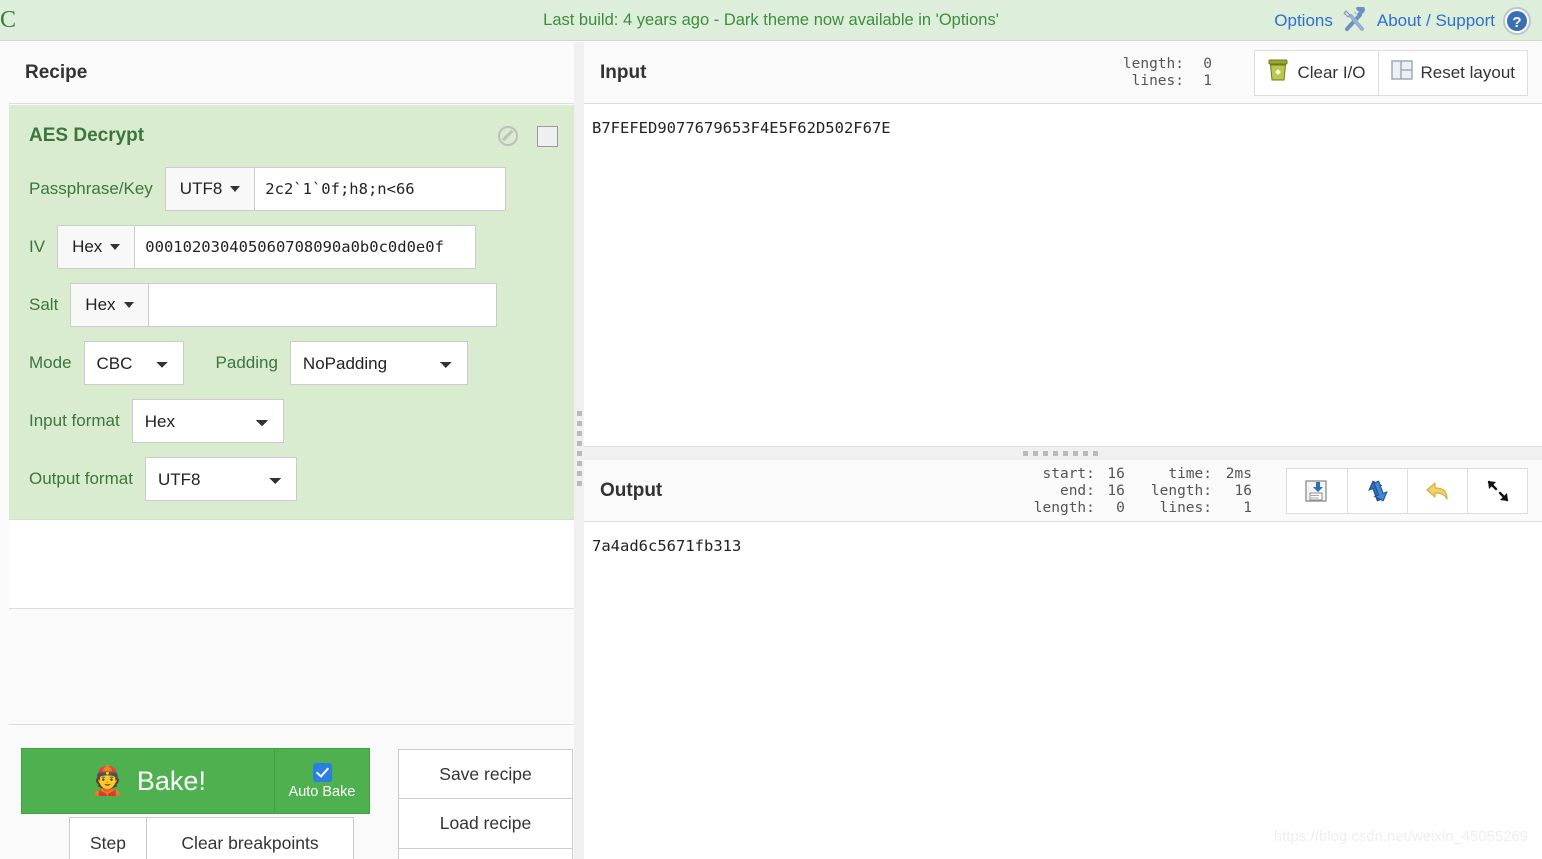  Describe the element at coordinates (485, 774) in the screenshot. I see `save-recipe-button: Save recipe` at that location.